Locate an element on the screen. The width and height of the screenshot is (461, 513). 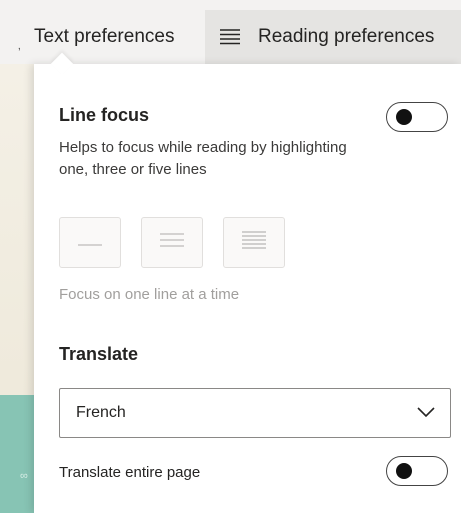
tab-text-preferences: Text preferences is located at coordinates (114, 37).